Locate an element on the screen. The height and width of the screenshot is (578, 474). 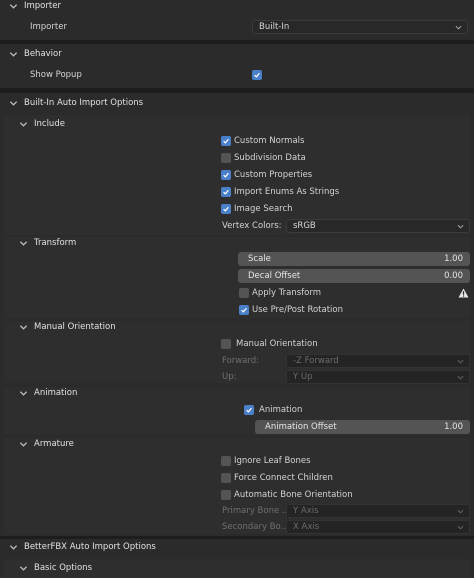
secondary-bone-value: X Axis is located at coordinates (306, 527).